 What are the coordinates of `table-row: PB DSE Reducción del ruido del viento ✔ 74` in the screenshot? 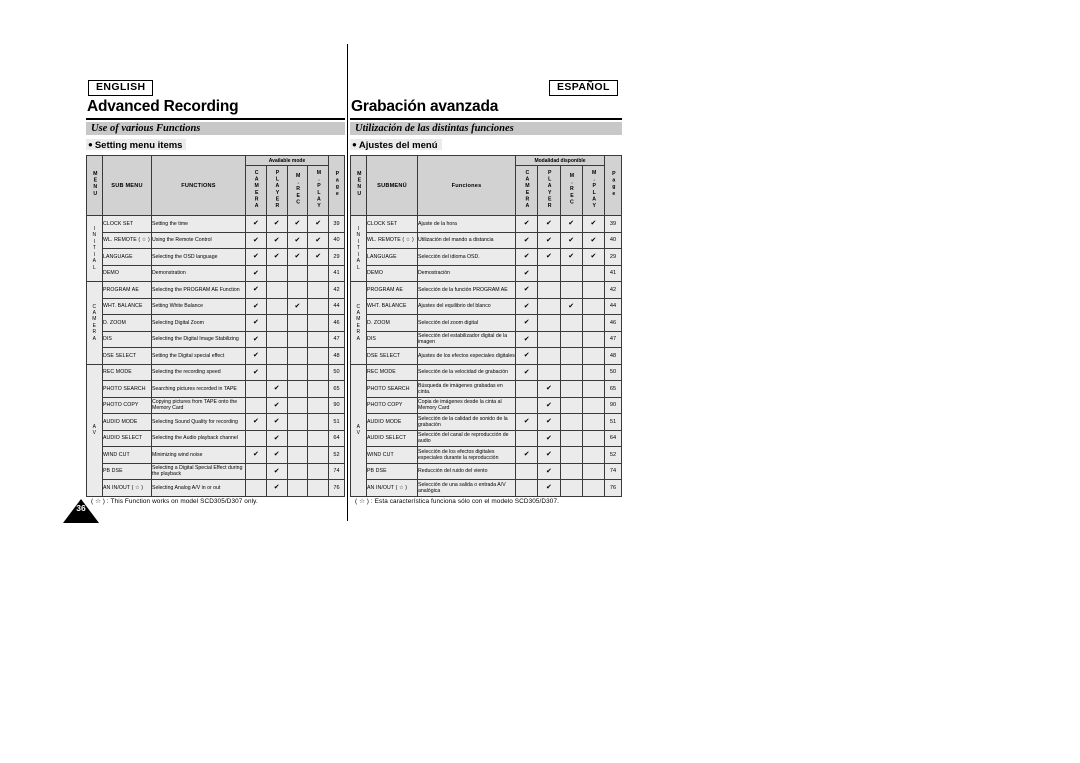 It's located at (486, 471).